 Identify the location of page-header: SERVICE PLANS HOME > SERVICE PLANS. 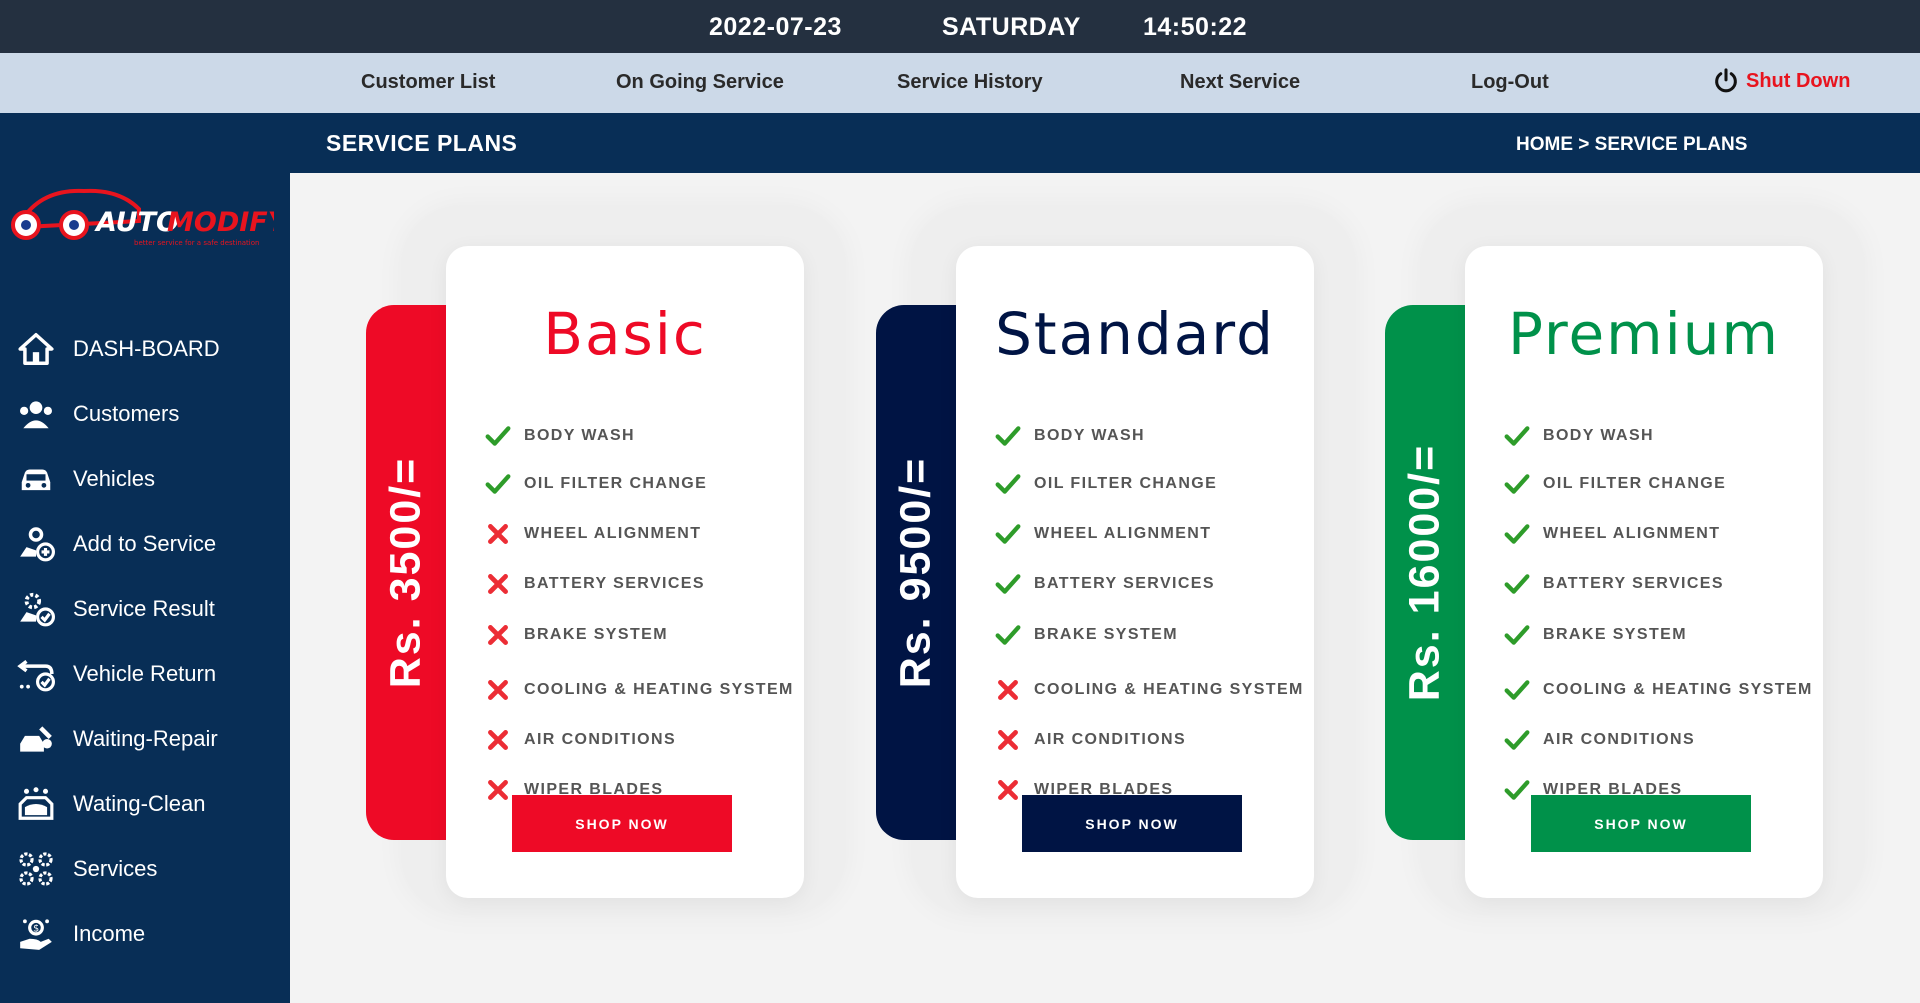
(1105, 143).